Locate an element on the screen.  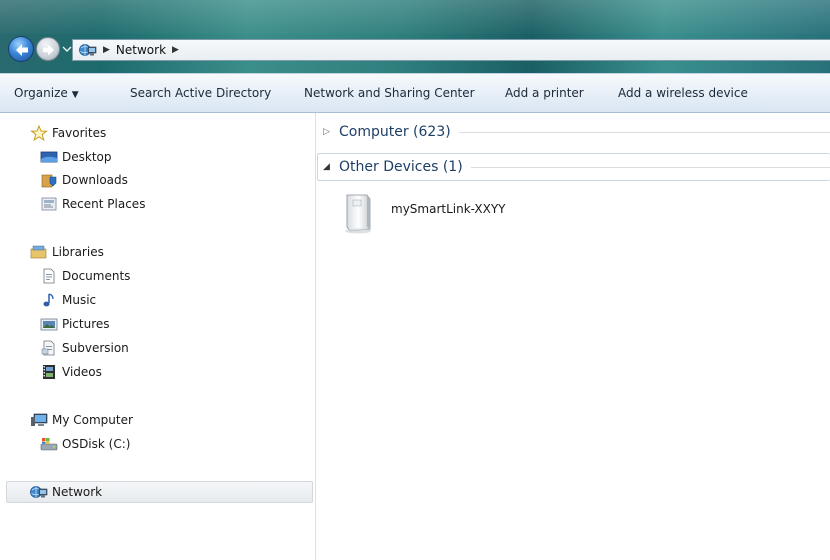
forward-button is located at coordinates (48, 49).